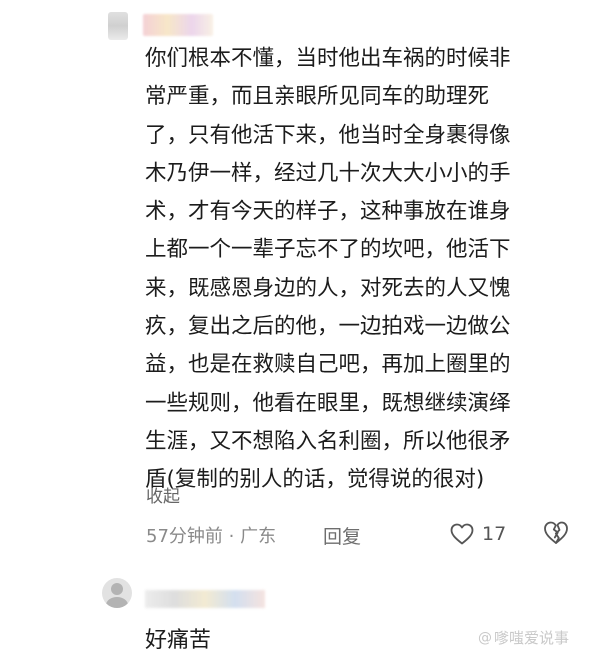  Describe the element at coordinates (178, 640) in the screenshot. I see `comment-text: 好痛苦` at that location.